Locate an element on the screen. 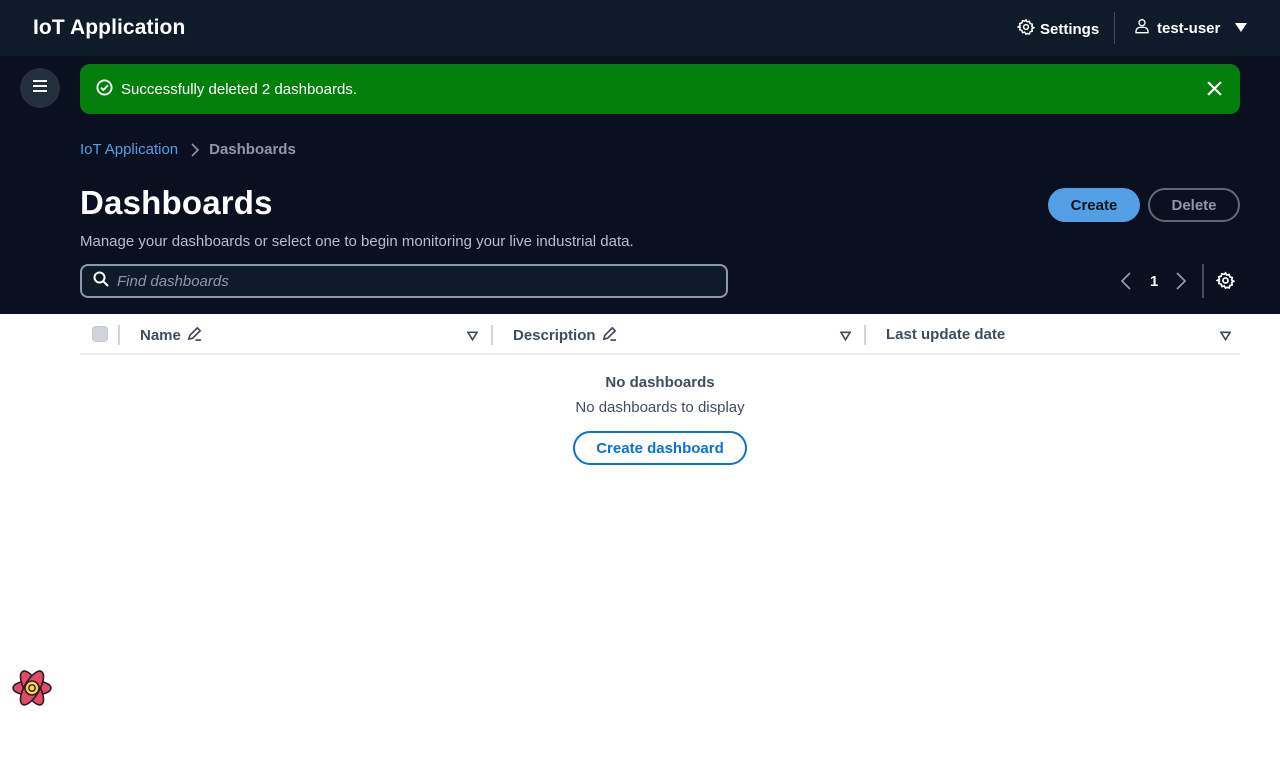 The height and width of the screenshot is (776, 1280). react-devtools-icon is located at coordinates (32, 690).